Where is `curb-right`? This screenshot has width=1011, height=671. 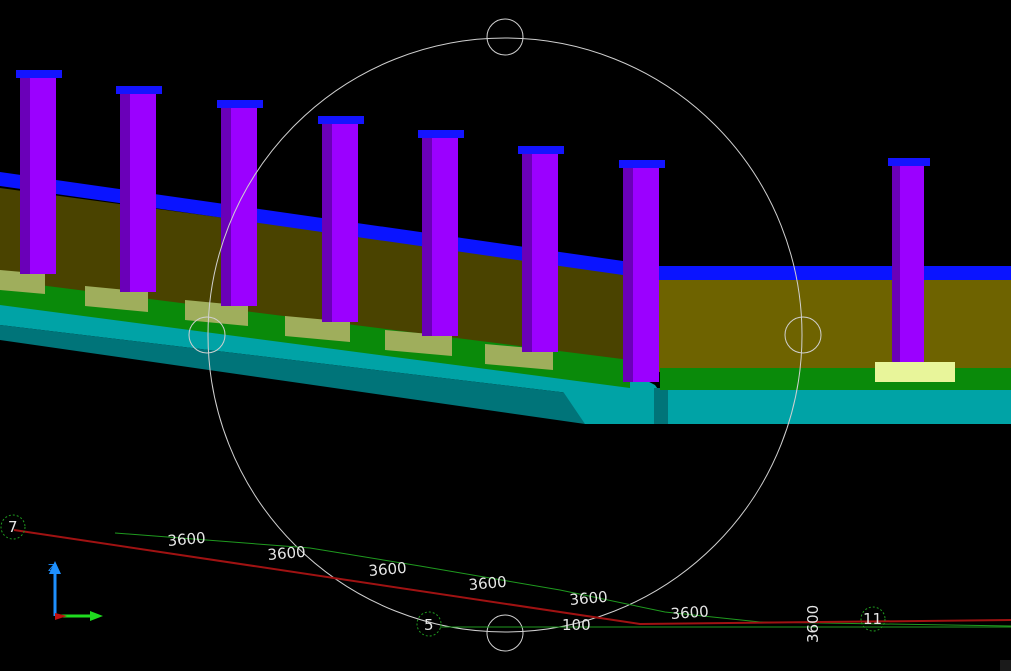
curb-right is located at coordinates (835, 379).